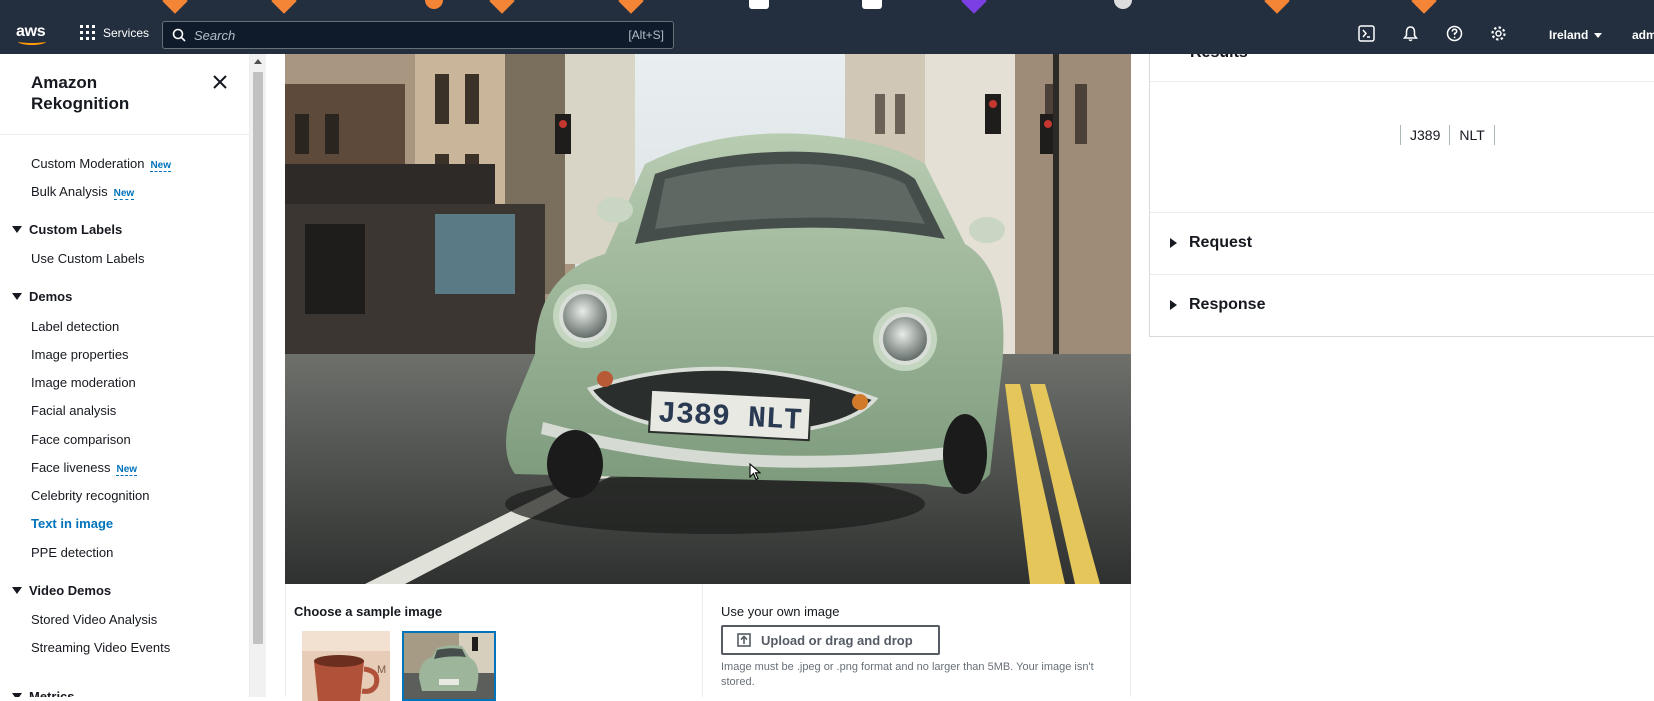 This screenshot has width=1654, height=701. Describe the element at coordinates (87, 32) in the screenshot. I see `grid-icon` at that location.